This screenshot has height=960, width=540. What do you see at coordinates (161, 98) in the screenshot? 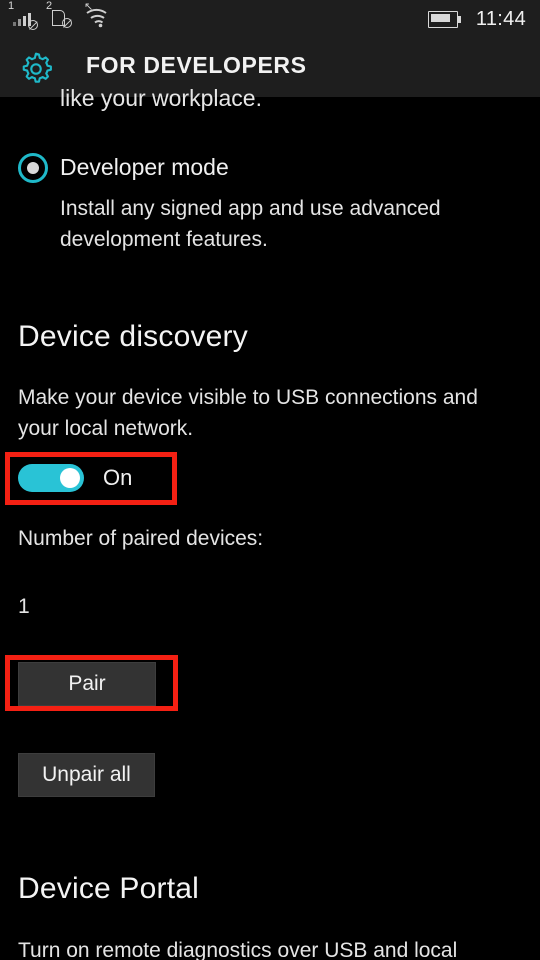
I see `clipped-previous-description: like your workplace.` at bounding box center [161, 98].